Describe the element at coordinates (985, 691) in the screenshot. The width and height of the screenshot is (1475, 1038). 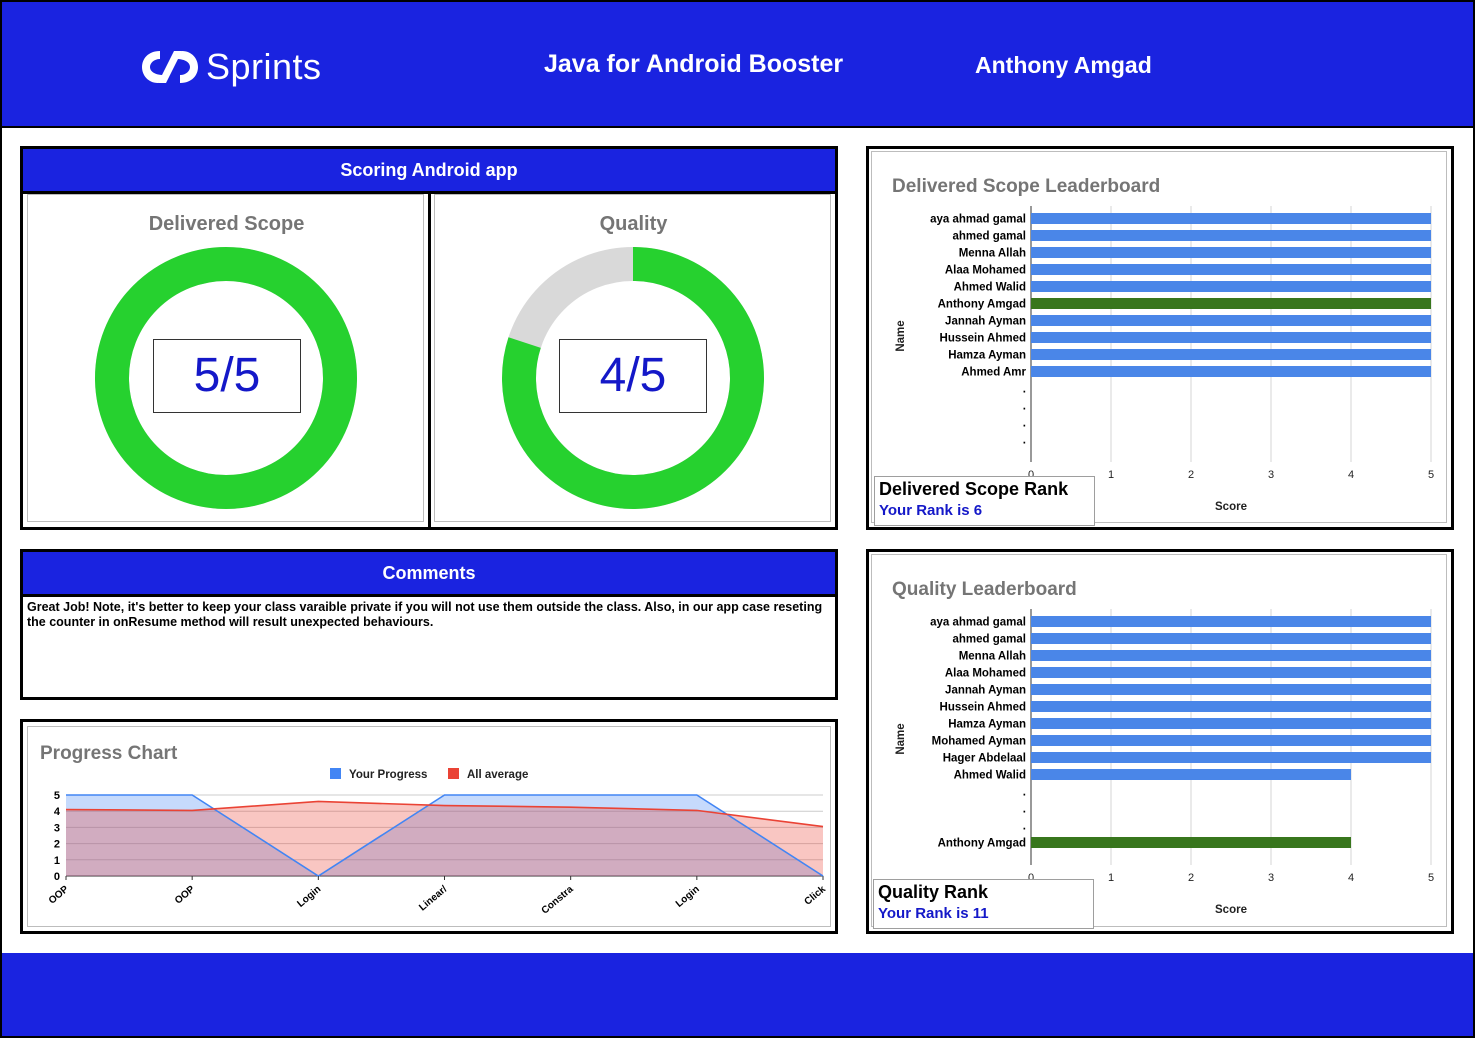
I see `row-label: Jannah Ayman` at that location.